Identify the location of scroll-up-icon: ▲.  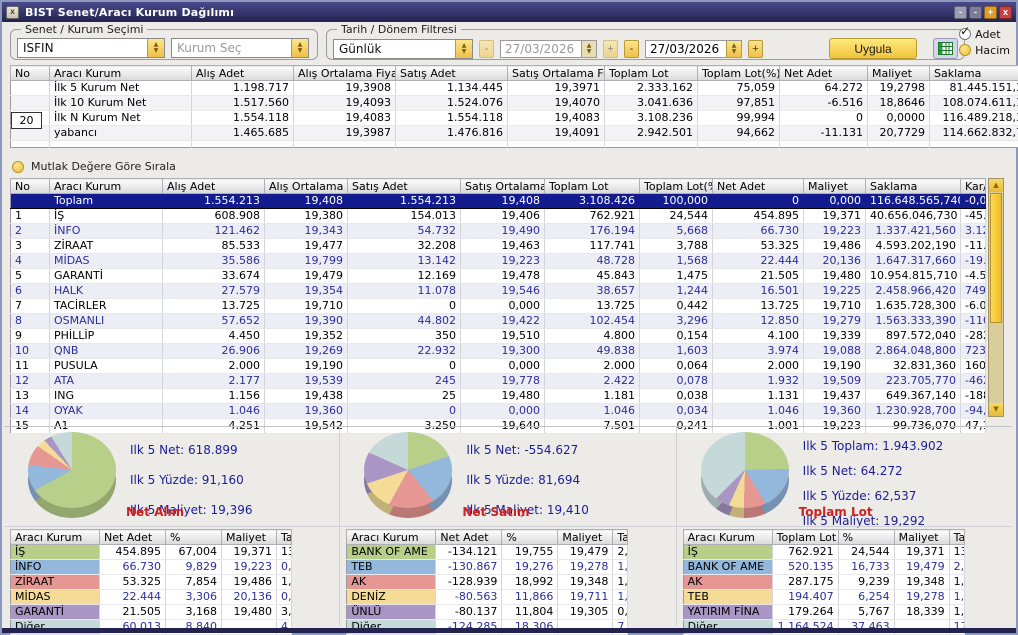
(996, 185).